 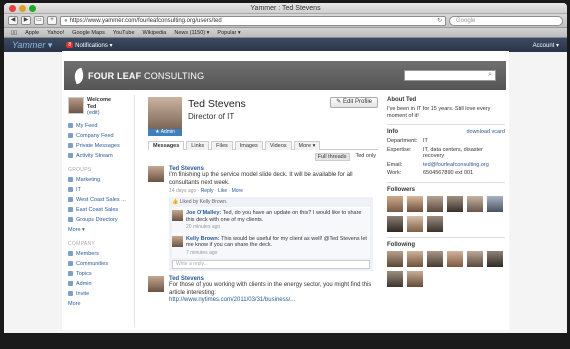 I want to click on about-heading: About Ted, so click(x=402, y=100).